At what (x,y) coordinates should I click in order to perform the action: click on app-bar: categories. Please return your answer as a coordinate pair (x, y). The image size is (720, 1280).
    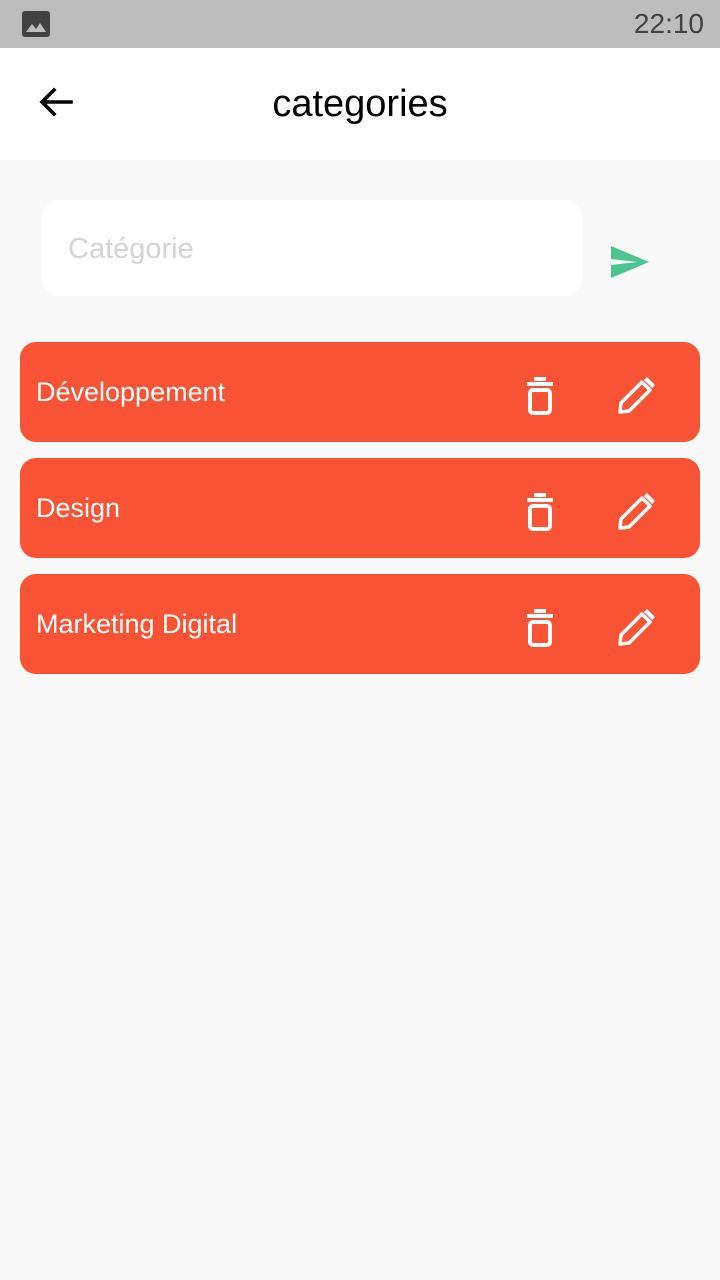
    Looking at the image, I should click on (360, 104).